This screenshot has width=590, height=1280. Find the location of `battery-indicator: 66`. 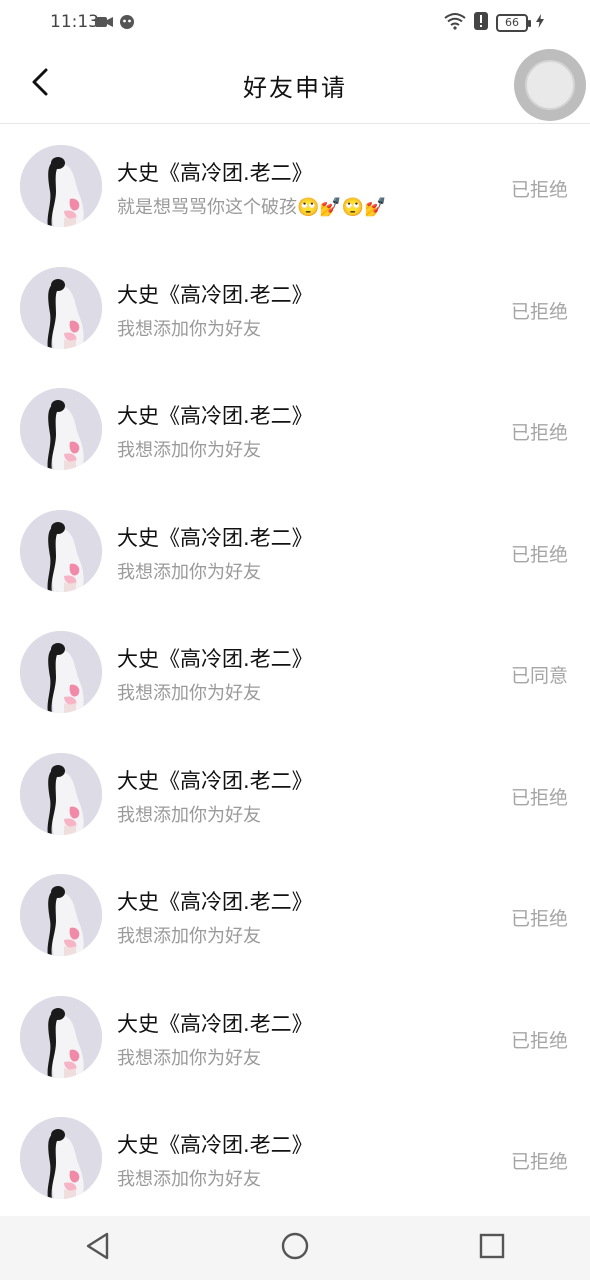

battery-indicator: 66 is located at coordinates (513, 23).